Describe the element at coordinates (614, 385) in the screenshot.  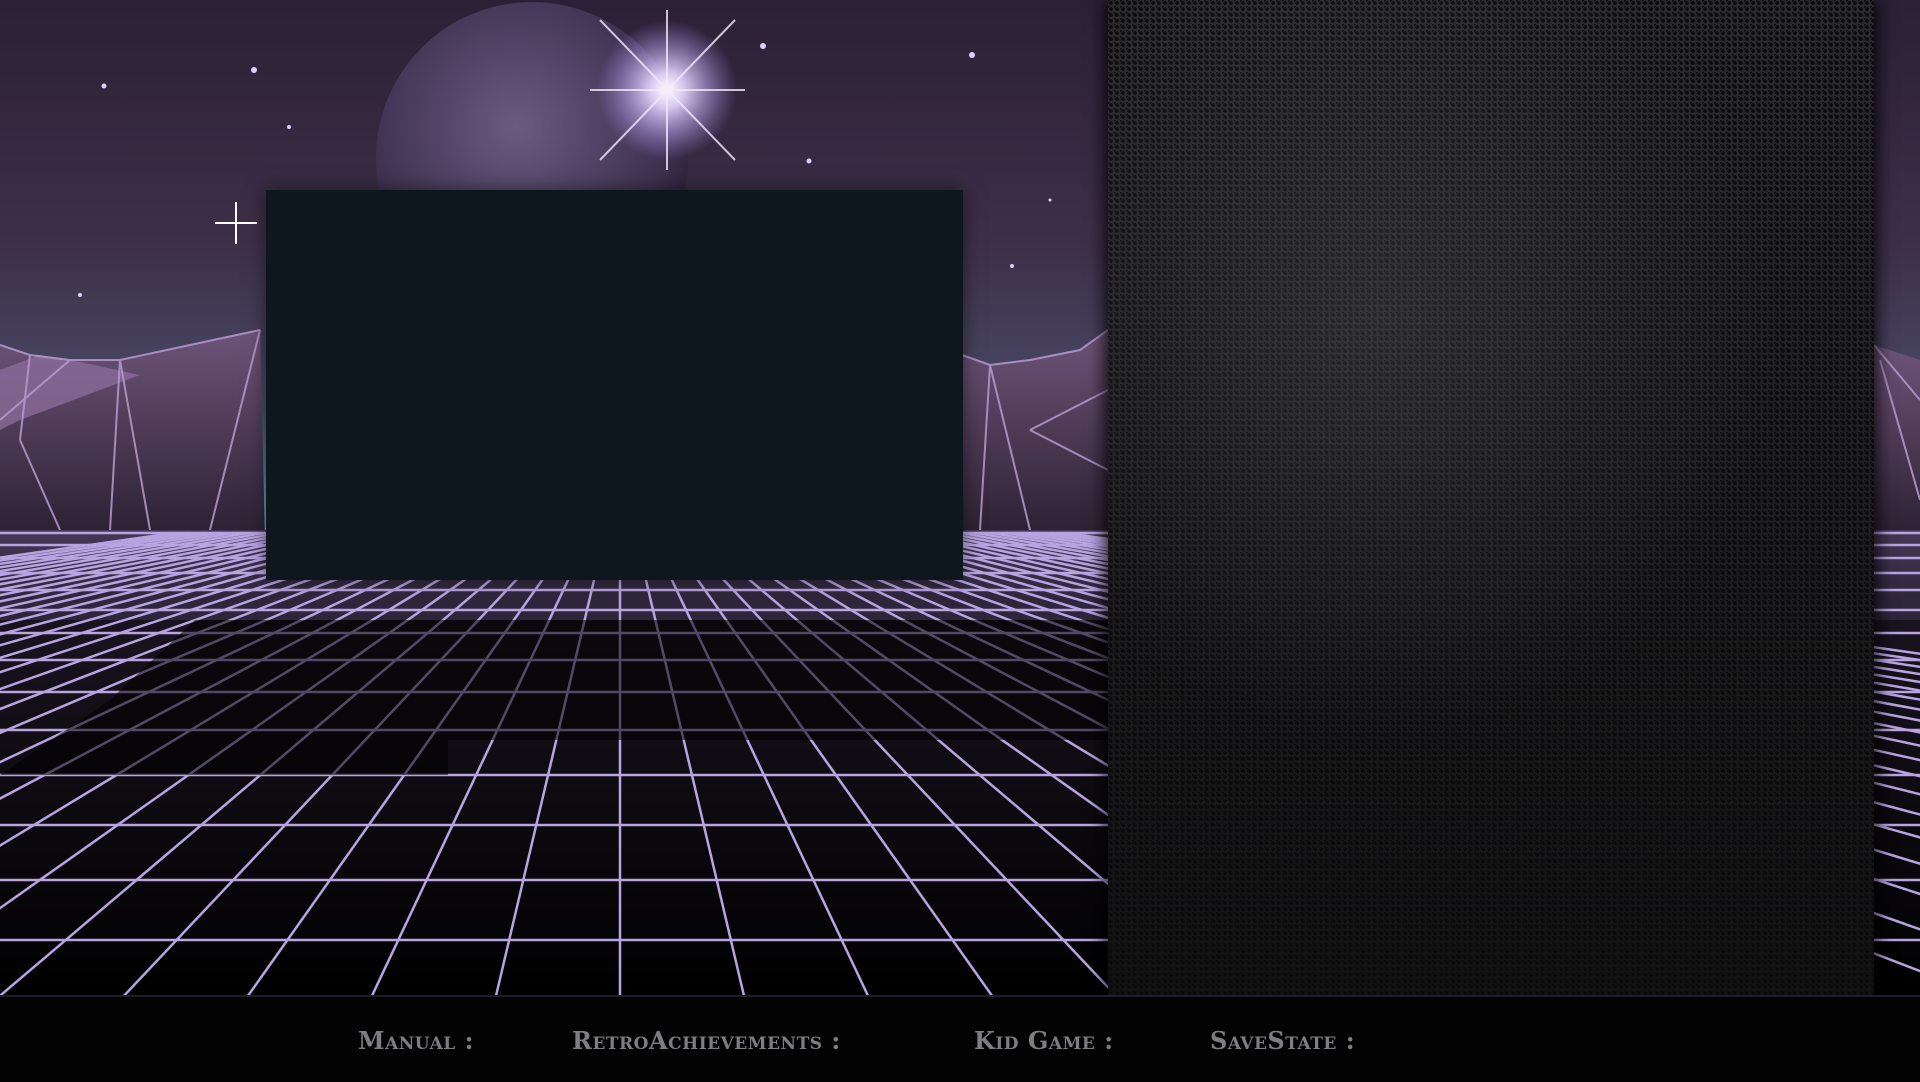
I see `video-preview` at that location.